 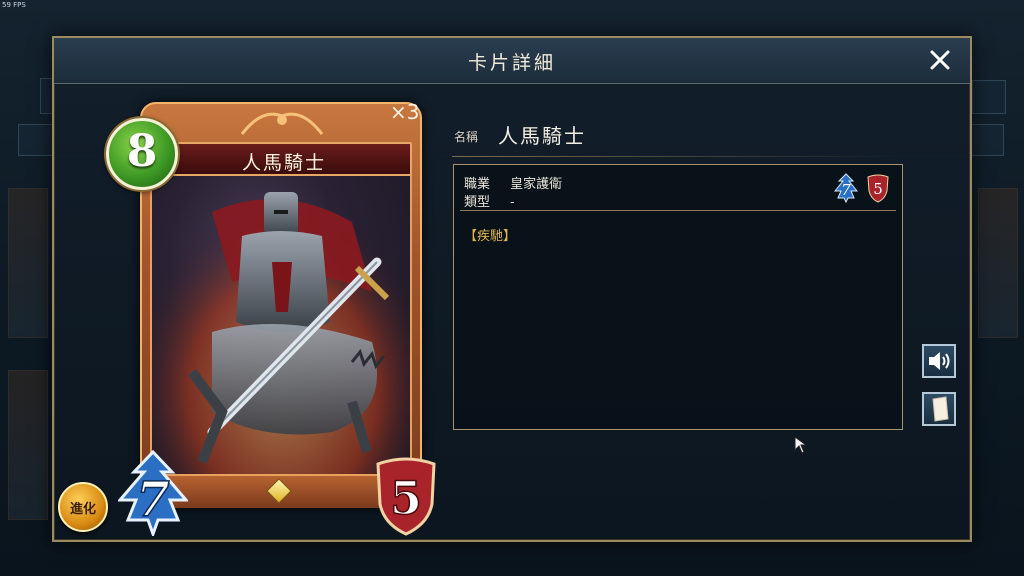 I want to click on name-label: 名稱, so click(x=466, y=137).